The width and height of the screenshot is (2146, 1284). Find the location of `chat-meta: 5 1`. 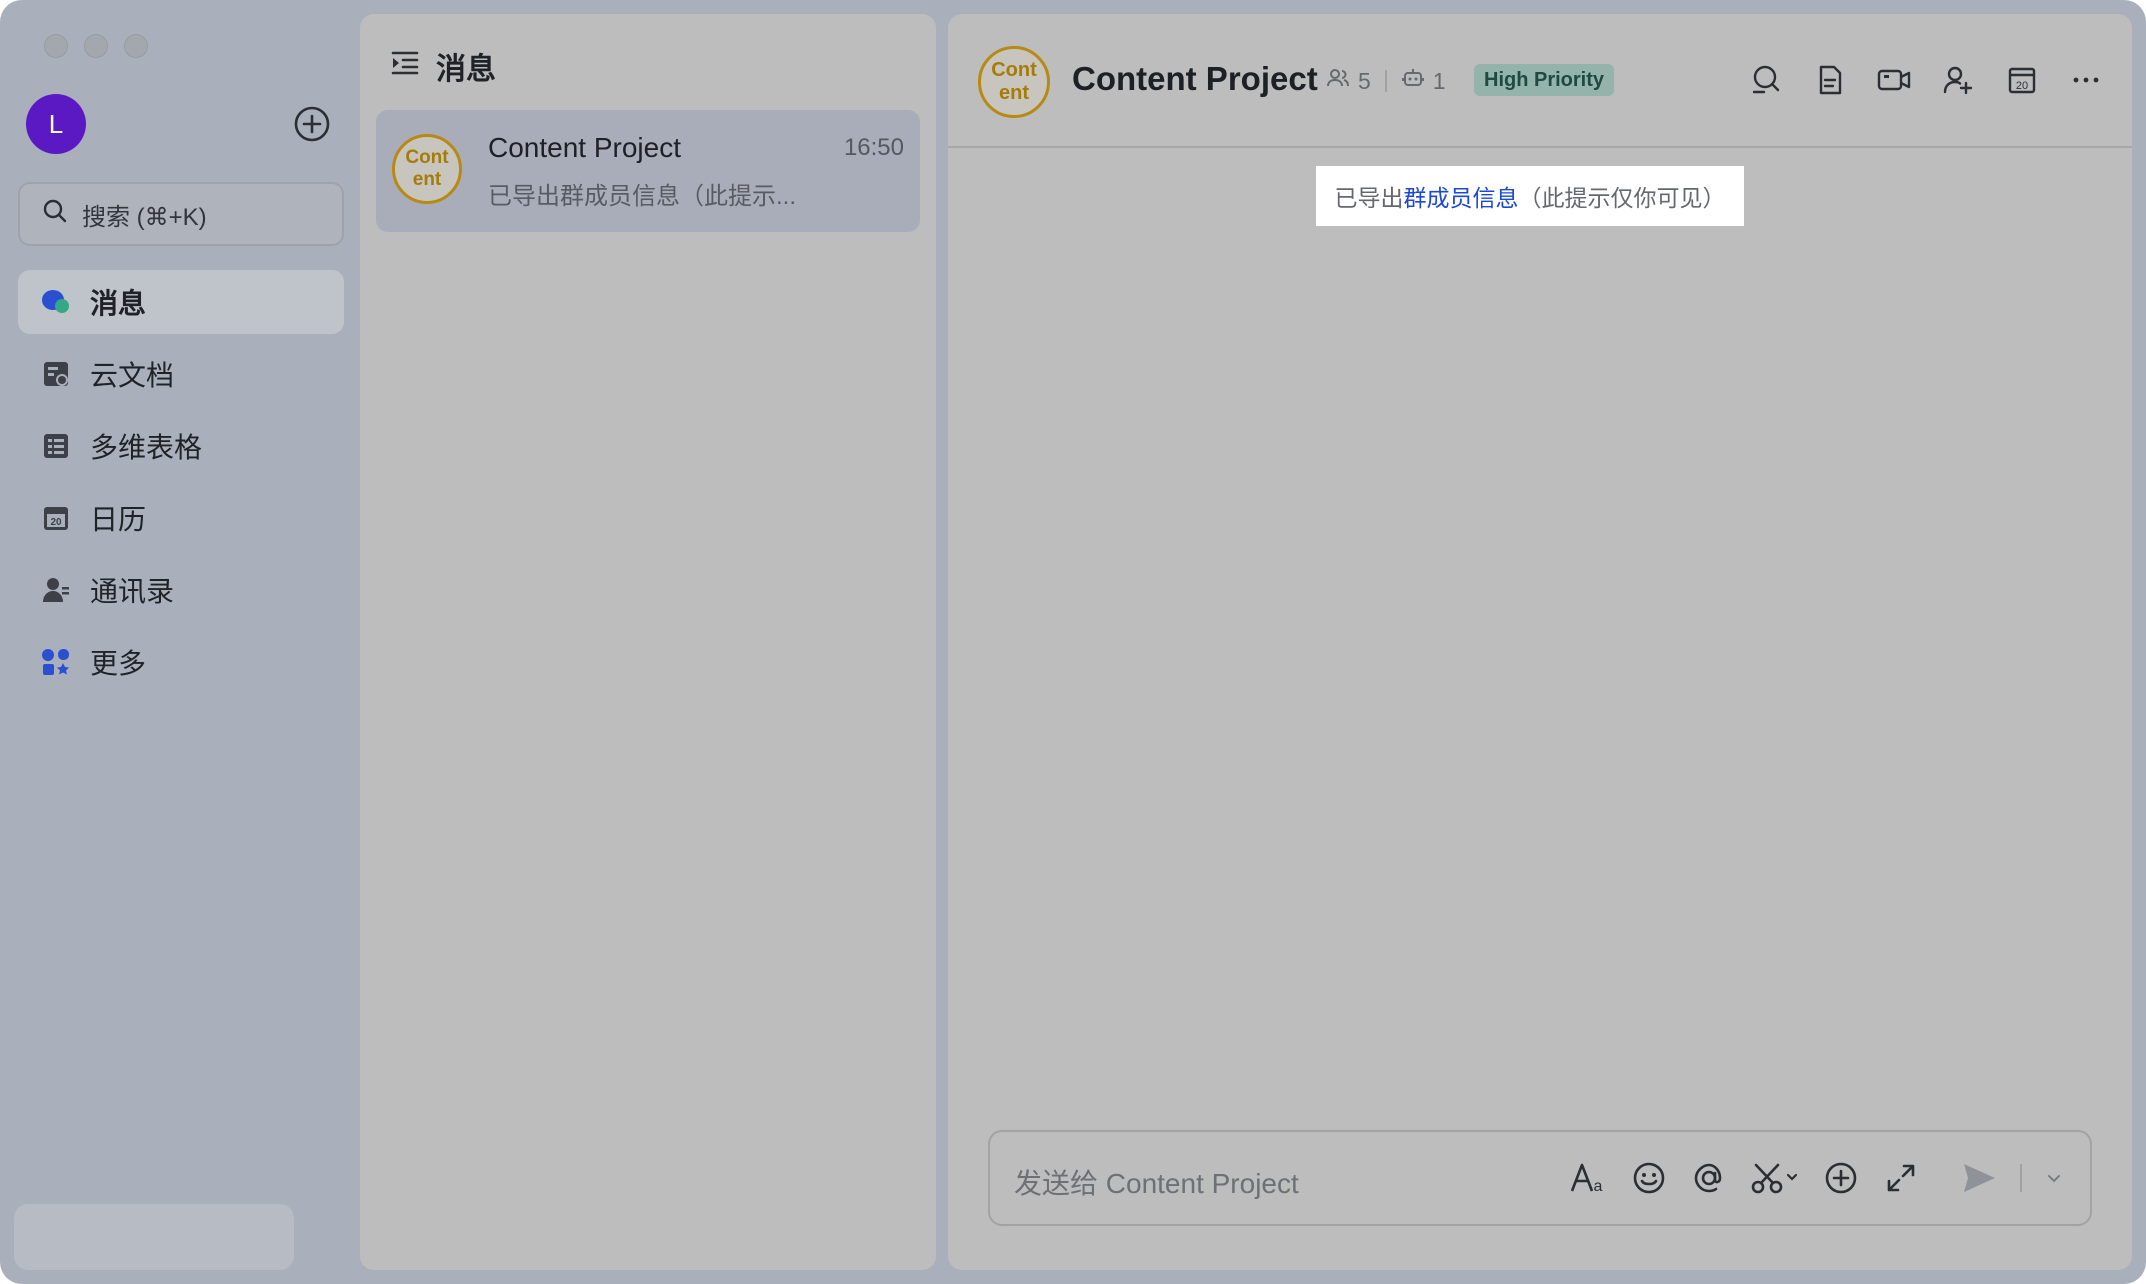

chat-meta: 5 1 is located at coordinates (1386, 81).